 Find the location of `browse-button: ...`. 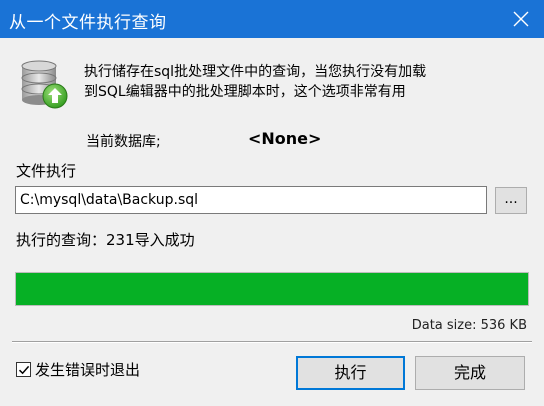

browse-button: ... is located at coordinates (511, 200).